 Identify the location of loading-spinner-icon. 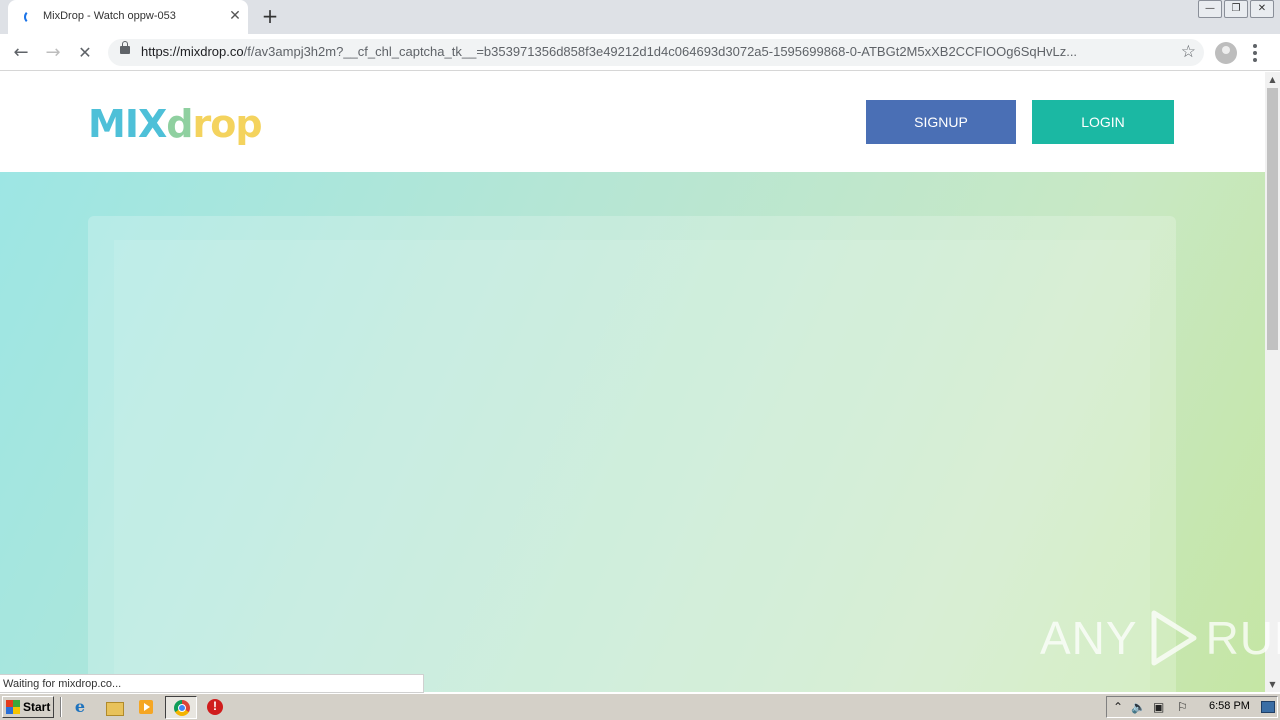
(31, 17).